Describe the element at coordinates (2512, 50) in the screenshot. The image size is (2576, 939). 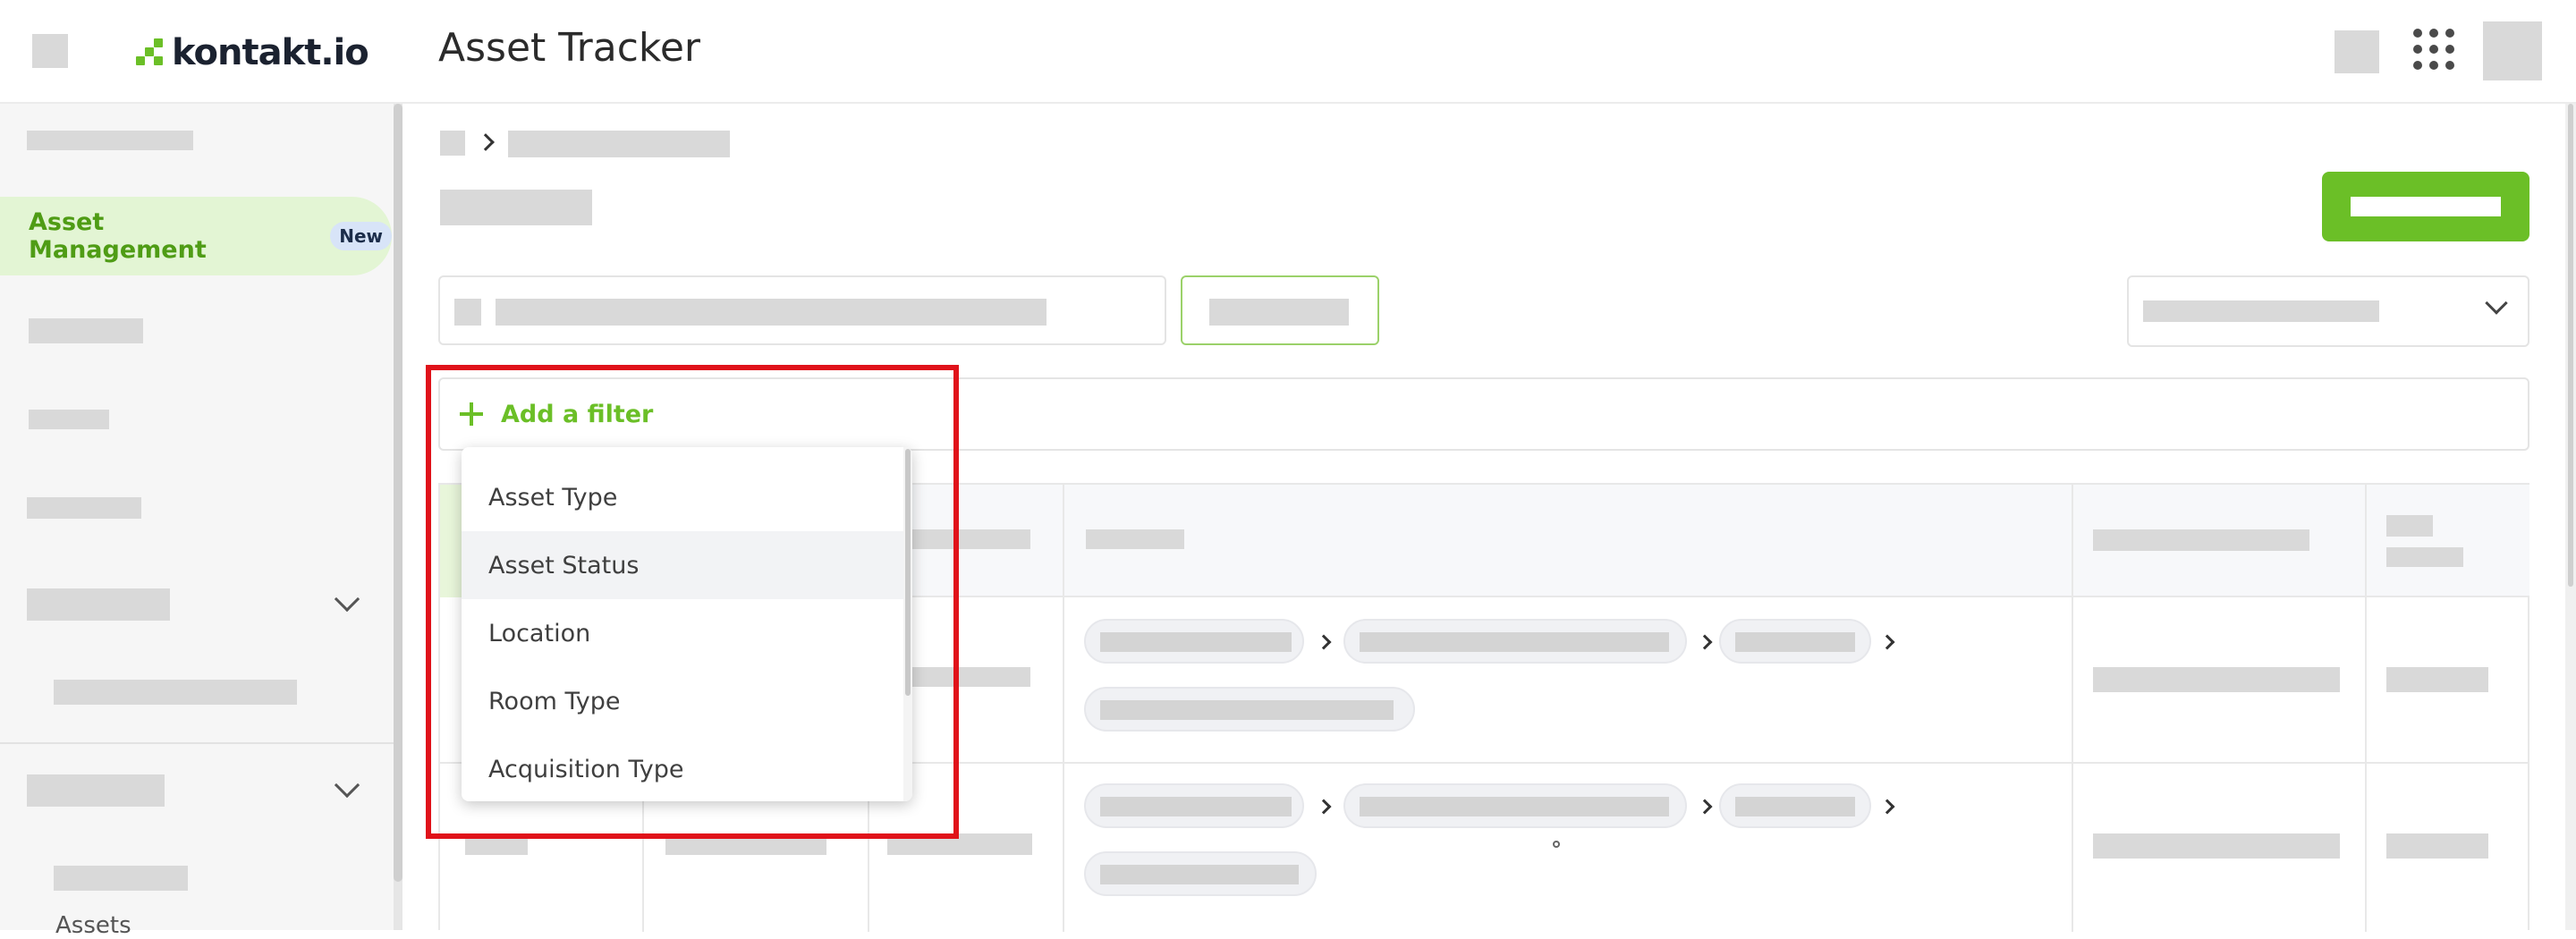
I see `user-avatar` at that location.